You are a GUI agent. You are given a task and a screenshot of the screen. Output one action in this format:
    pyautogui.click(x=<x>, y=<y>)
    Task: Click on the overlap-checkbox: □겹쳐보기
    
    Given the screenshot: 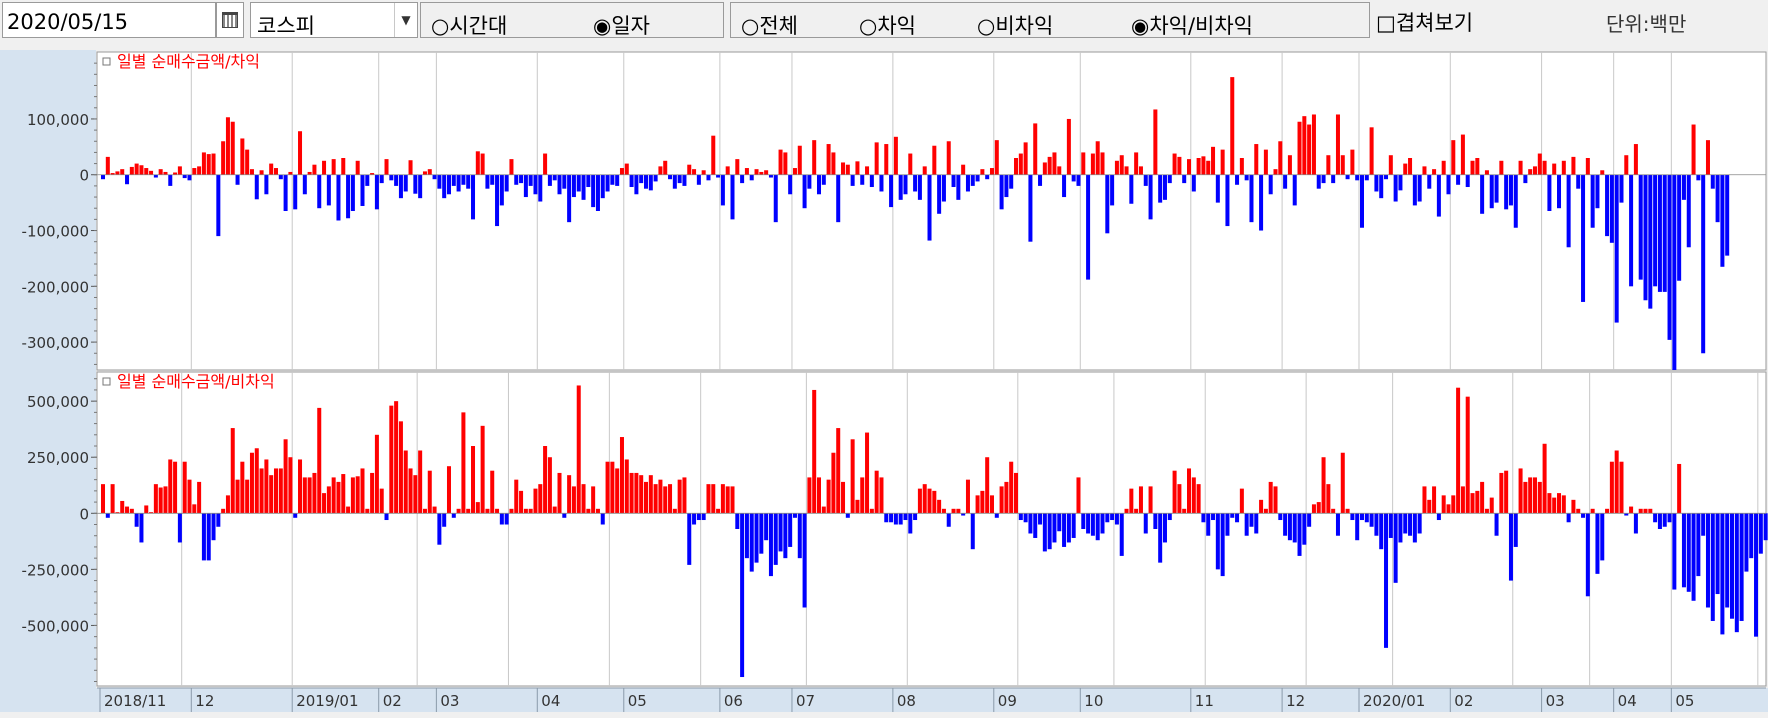 What is the action you would take?
    pyautogui.click(x=1424, y=22)
    